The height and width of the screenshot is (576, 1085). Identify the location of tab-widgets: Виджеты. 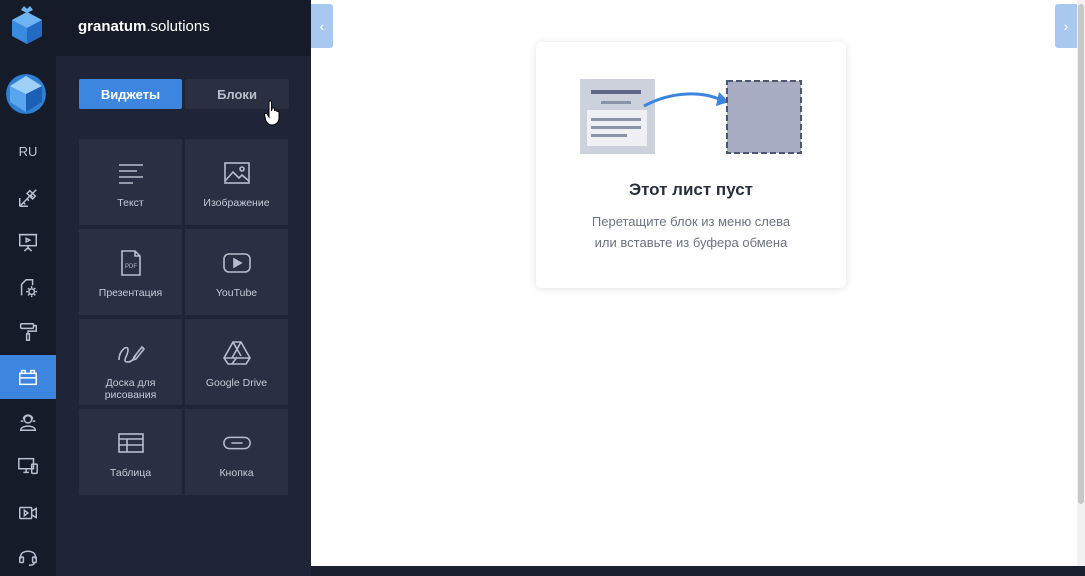
(130, 94).